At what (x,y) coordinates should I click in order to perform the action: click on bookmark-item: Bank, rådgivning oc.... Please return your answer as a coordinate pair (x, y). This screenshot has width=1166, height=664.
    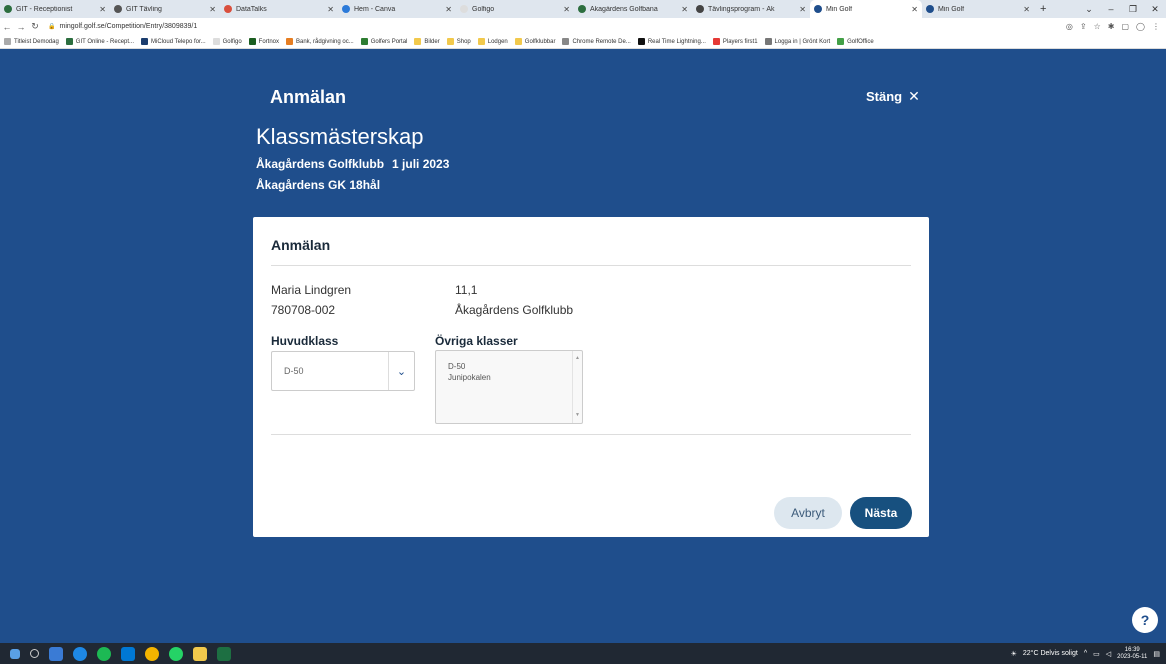
    Looking at the image, I should click on (320, 41).